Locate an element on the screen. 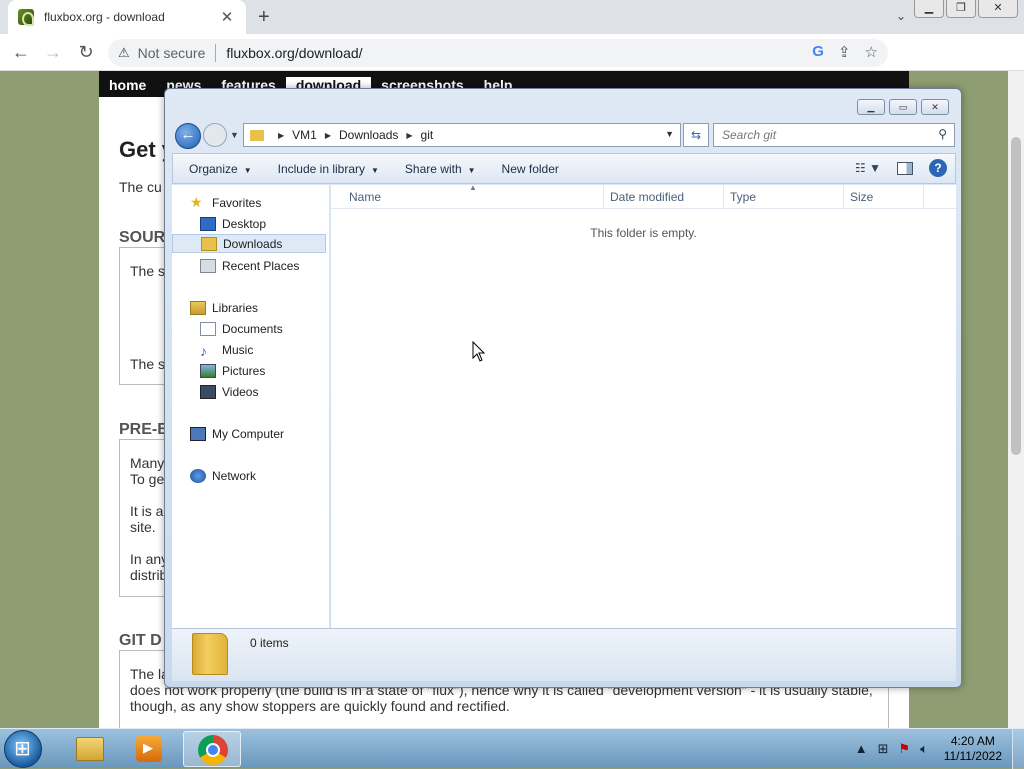 The height and width of the screenshot is (769, 1024). explorer-maximize-icon: ▭ is located at coordinates (903, 107).